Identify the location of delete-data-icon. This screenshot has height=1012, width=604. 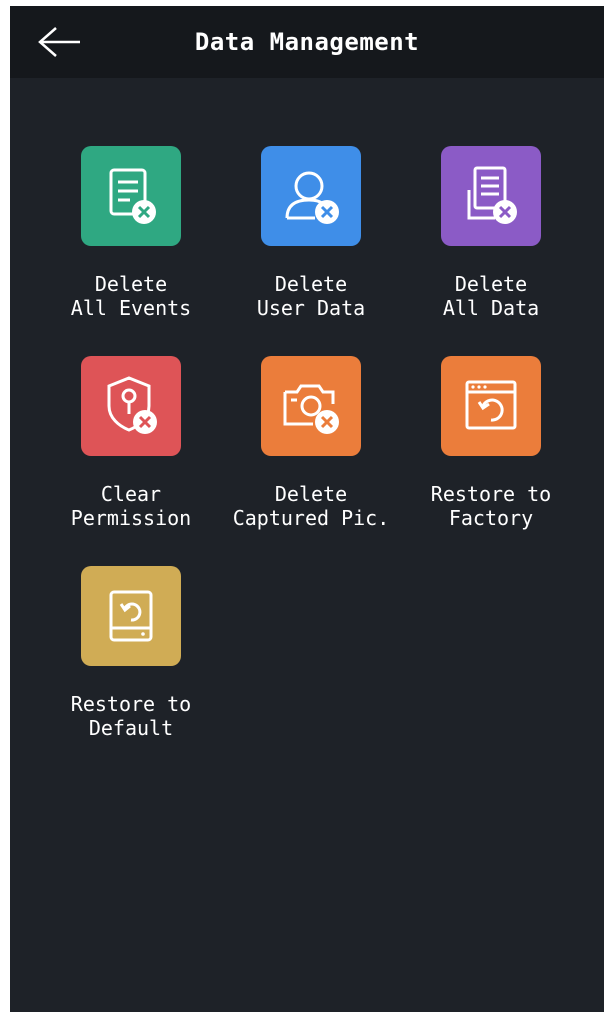
(491, 196).